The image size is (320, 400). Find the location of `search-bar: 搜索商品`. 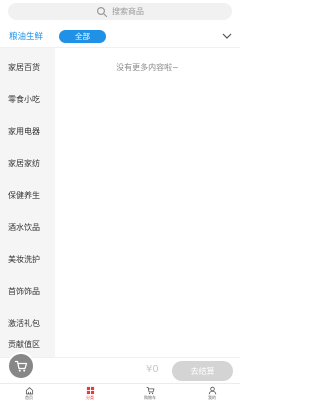

search-bar: 搜索商品 is located at coordinates (120, 13).